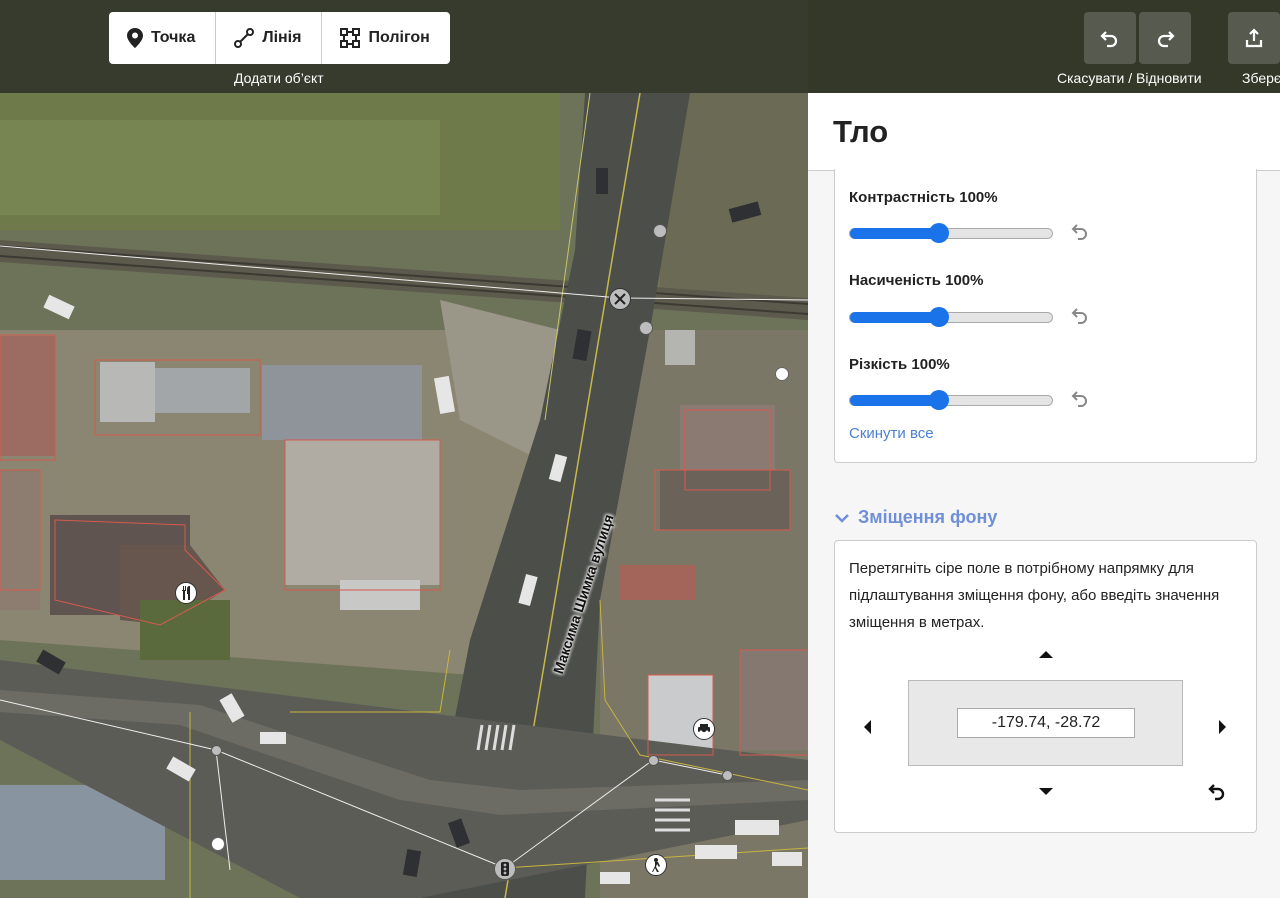 This screenshot has height=898, width=1280. Describe the element at coordinates (916, 280) in the screenshot. I see `saturation-label: Насиченість 100%` at that location.